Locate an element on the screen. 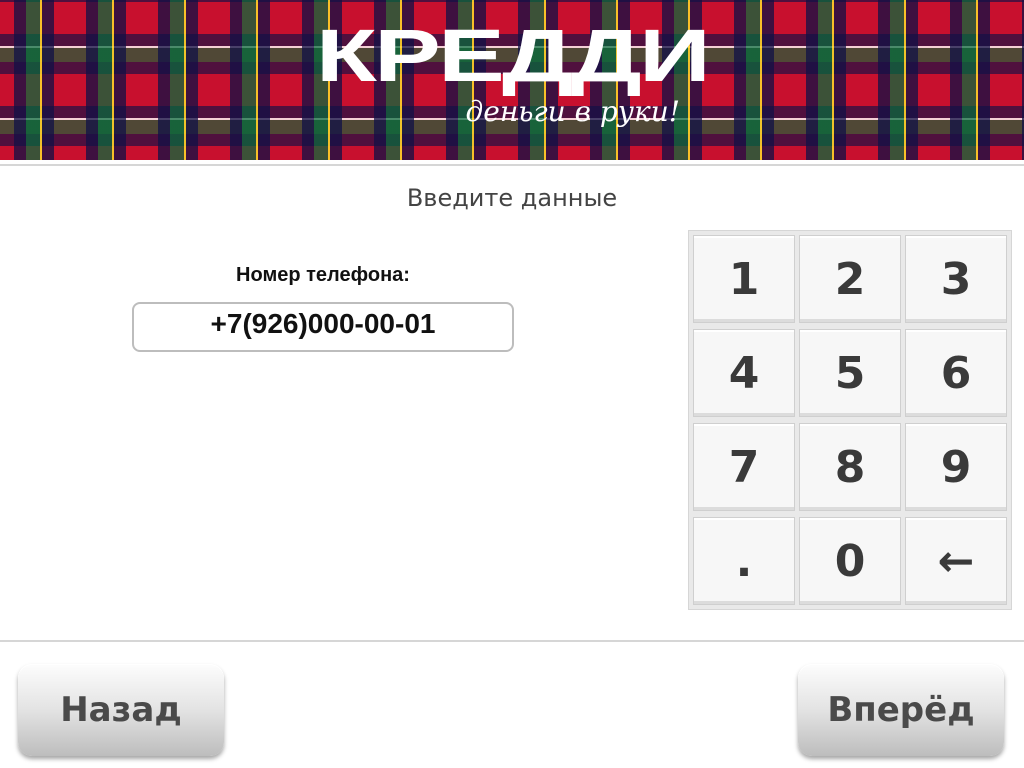 The height and width of the screenshot is (768, 1024). divider-top is located at coordinates (512, 165).